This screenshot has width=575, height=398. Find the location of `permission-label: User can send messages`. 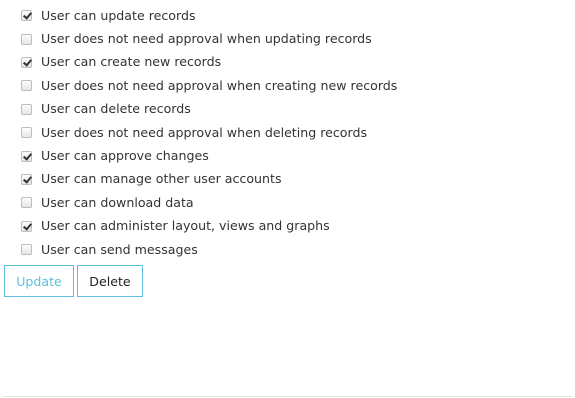

permission-label: User can send messages is located at coordinates (119, 249).